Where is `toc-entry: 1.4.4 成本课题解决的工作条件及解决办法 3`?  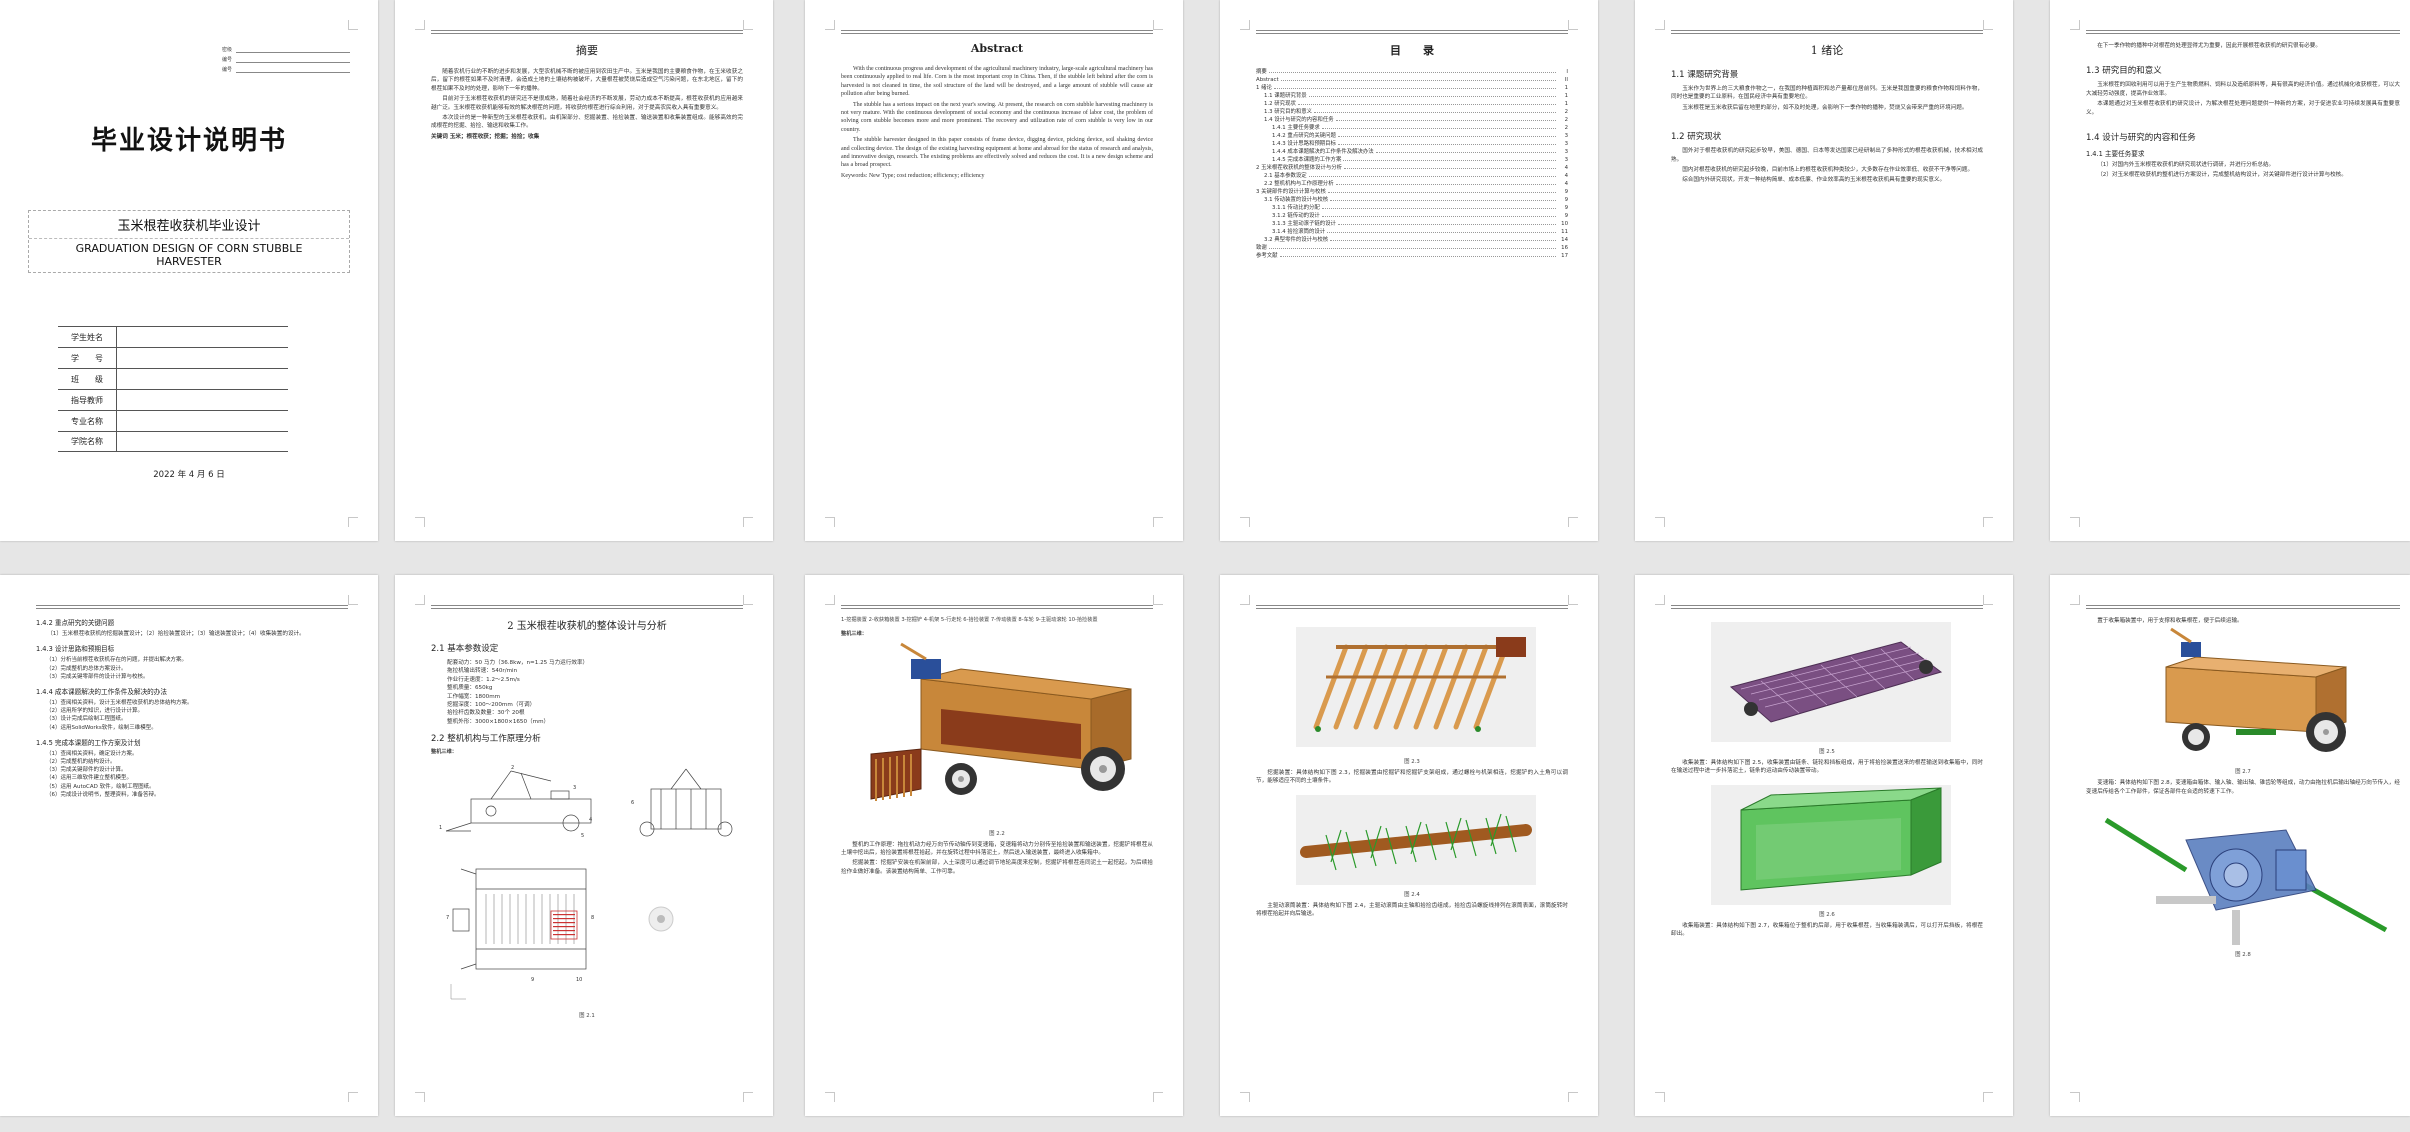
toc-entry: 1.4.4 成本课题解决的工作条件及解决办法 3 is located at coordinates (1412, 152).